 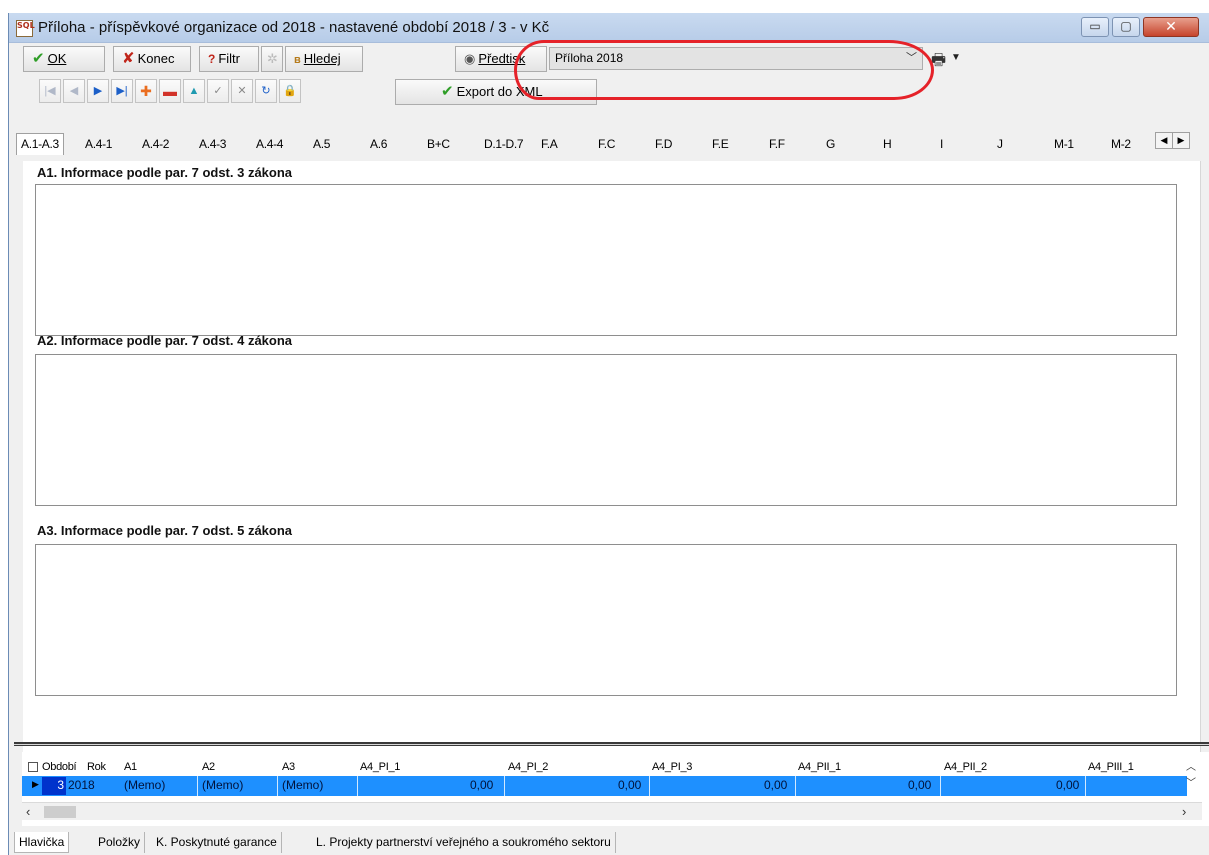 What do you see at coordinates (629, 785) in the screenshot?
I see `cell-a4-pi-2: 0,00` at bounding box center [629, 785].